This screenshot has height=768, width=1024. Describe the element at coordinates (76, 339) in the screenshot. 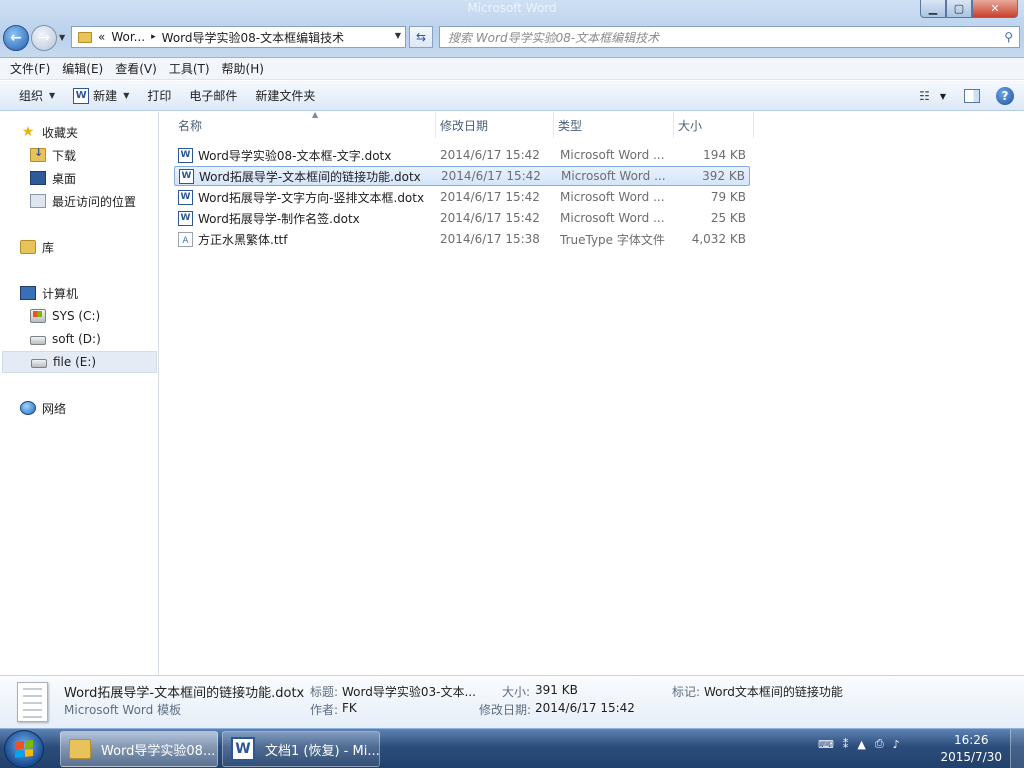

I see `nav-drive-d-label: soft (D:)` at that location.